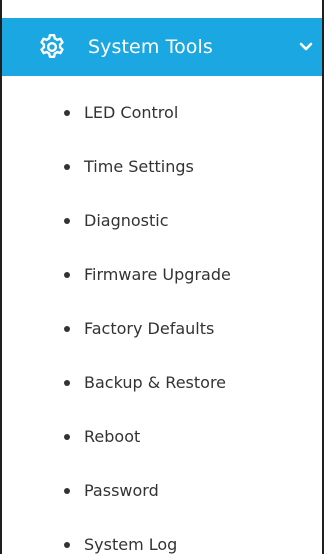 This screenshot has width=326, height=554. Describe the element at coordinates (157, 274) in the screenshot. I see `submenu-item-label: Firmware Upgrade` at that location.